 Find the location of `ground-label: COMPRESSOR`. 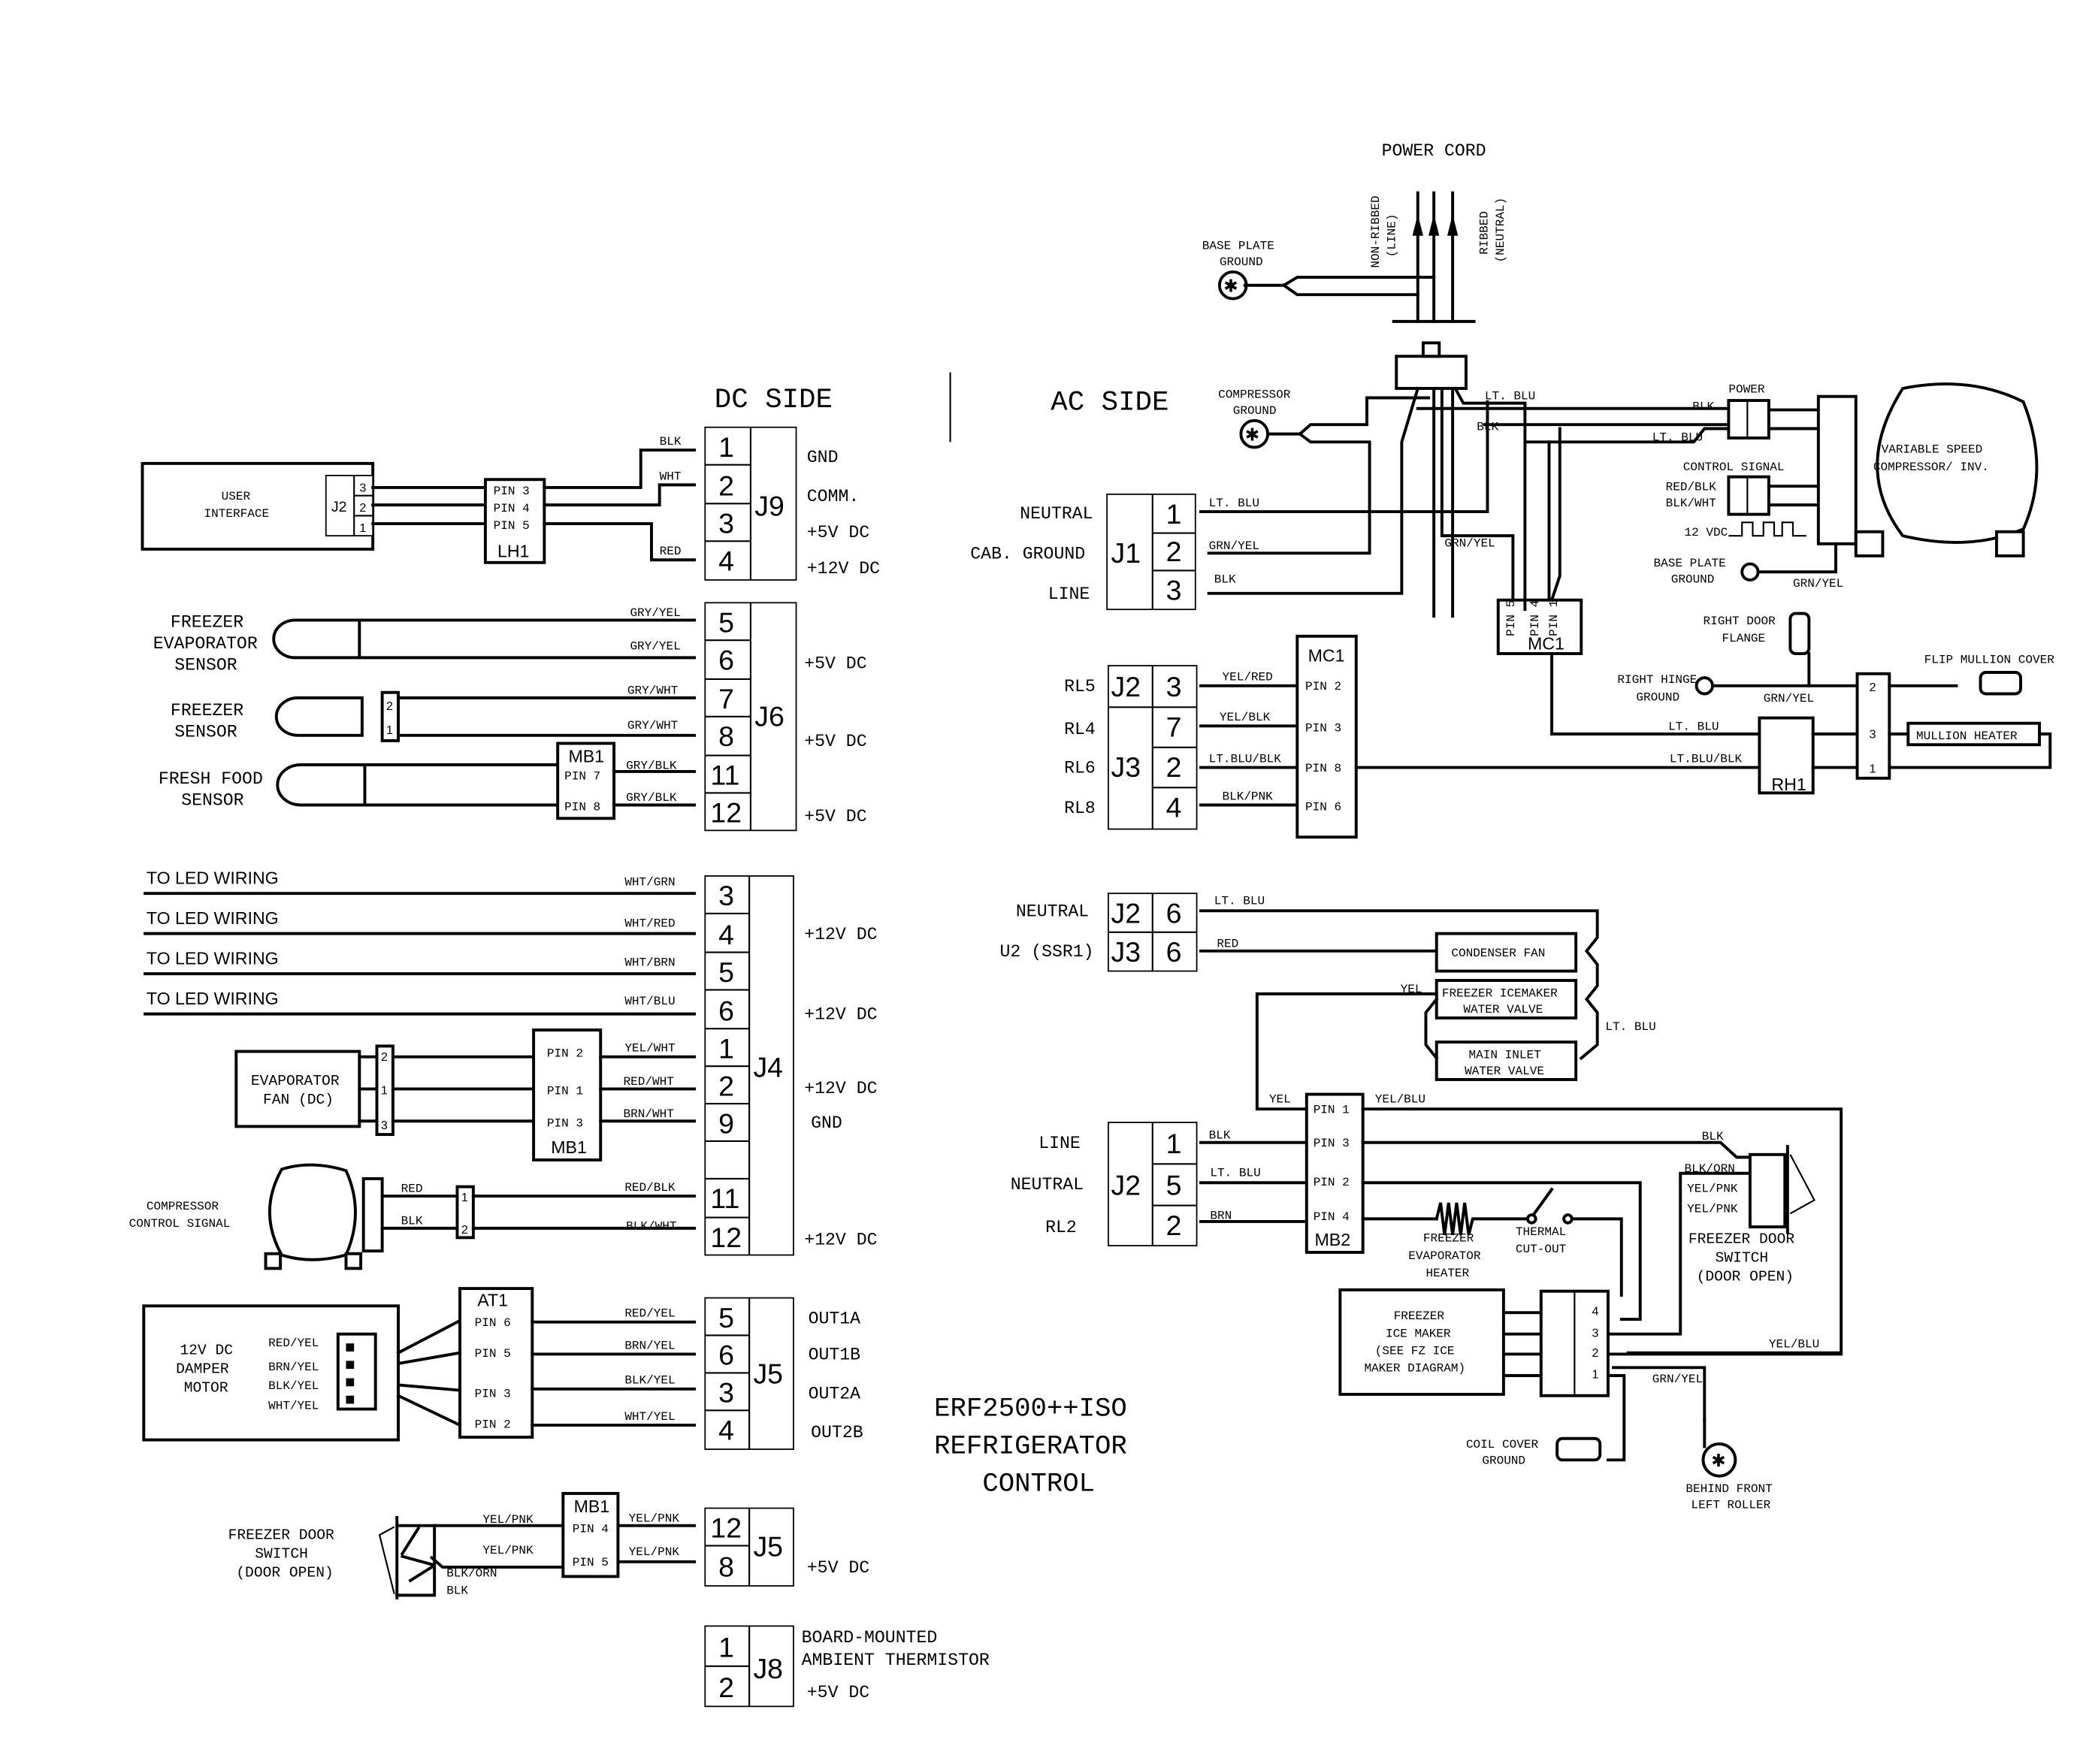

ground-label: COMPRESSOR is located at coordinates (1254, 395).